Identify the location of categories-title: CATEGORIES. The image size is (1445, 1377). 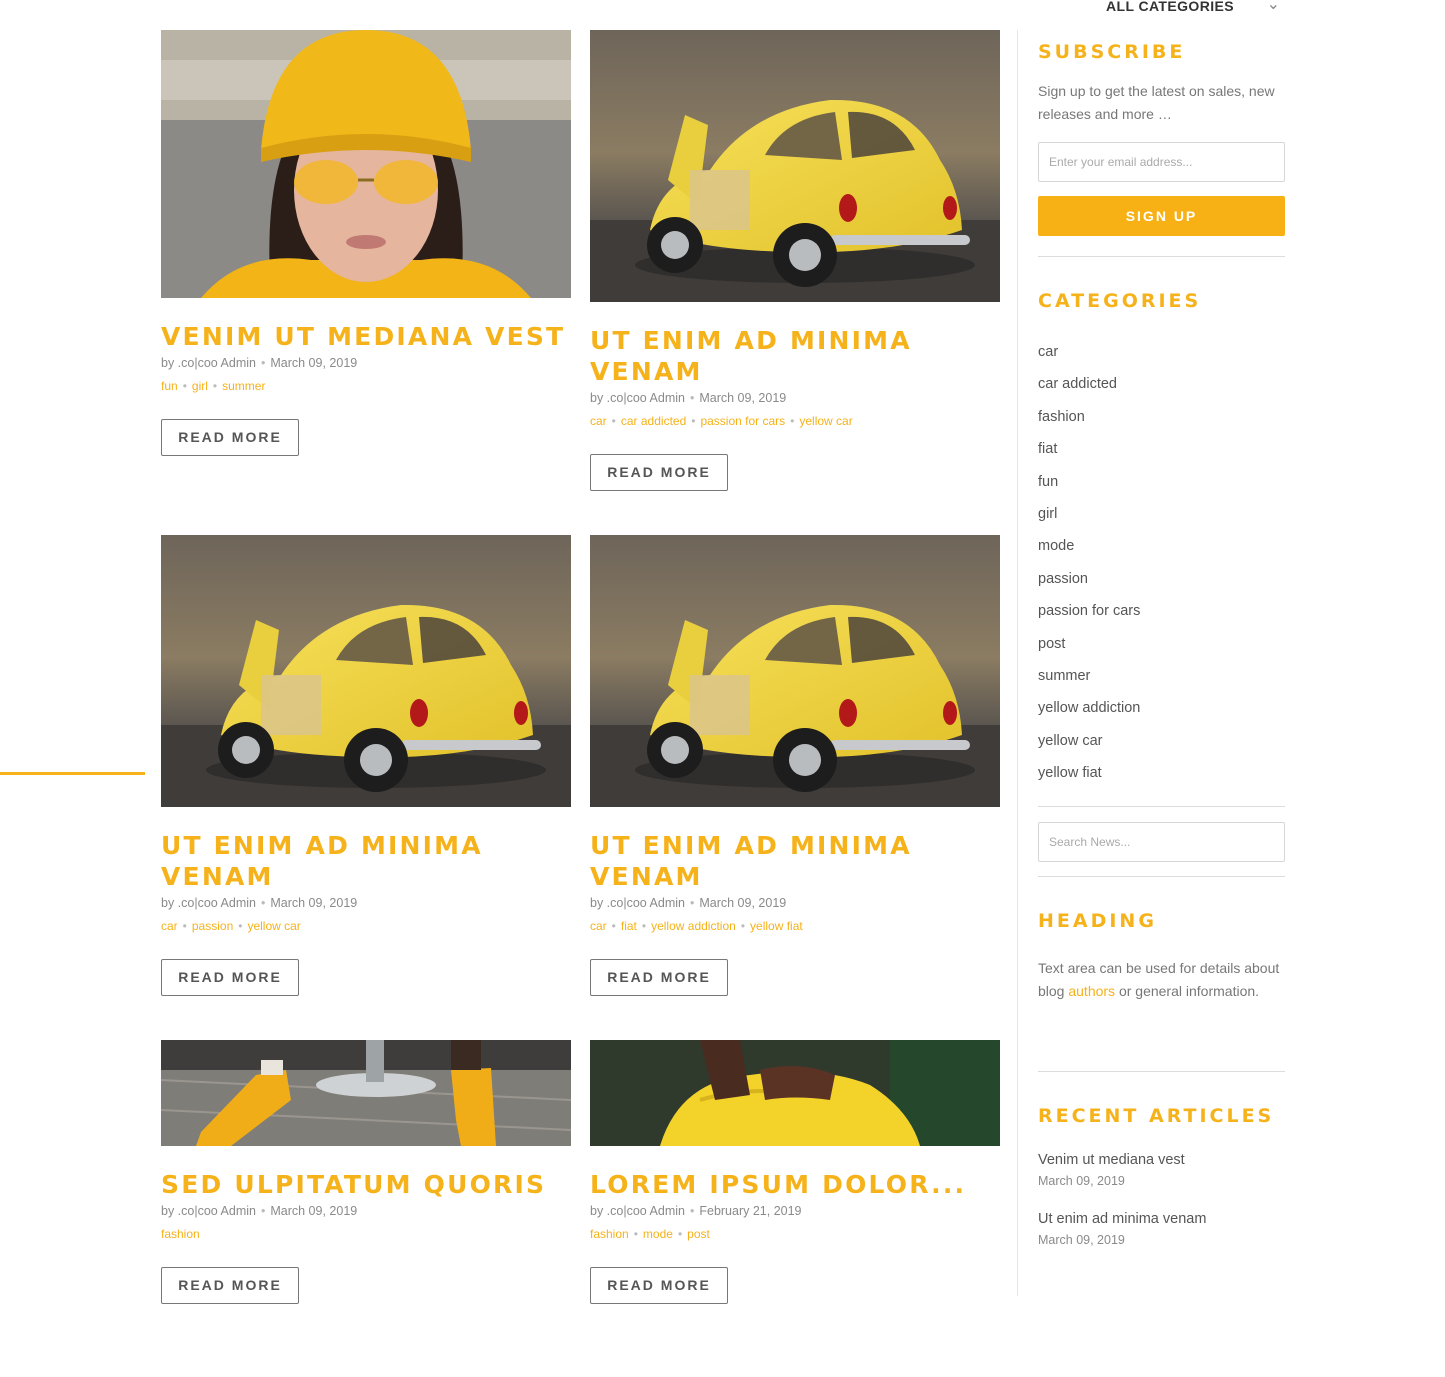
(1120, 301).